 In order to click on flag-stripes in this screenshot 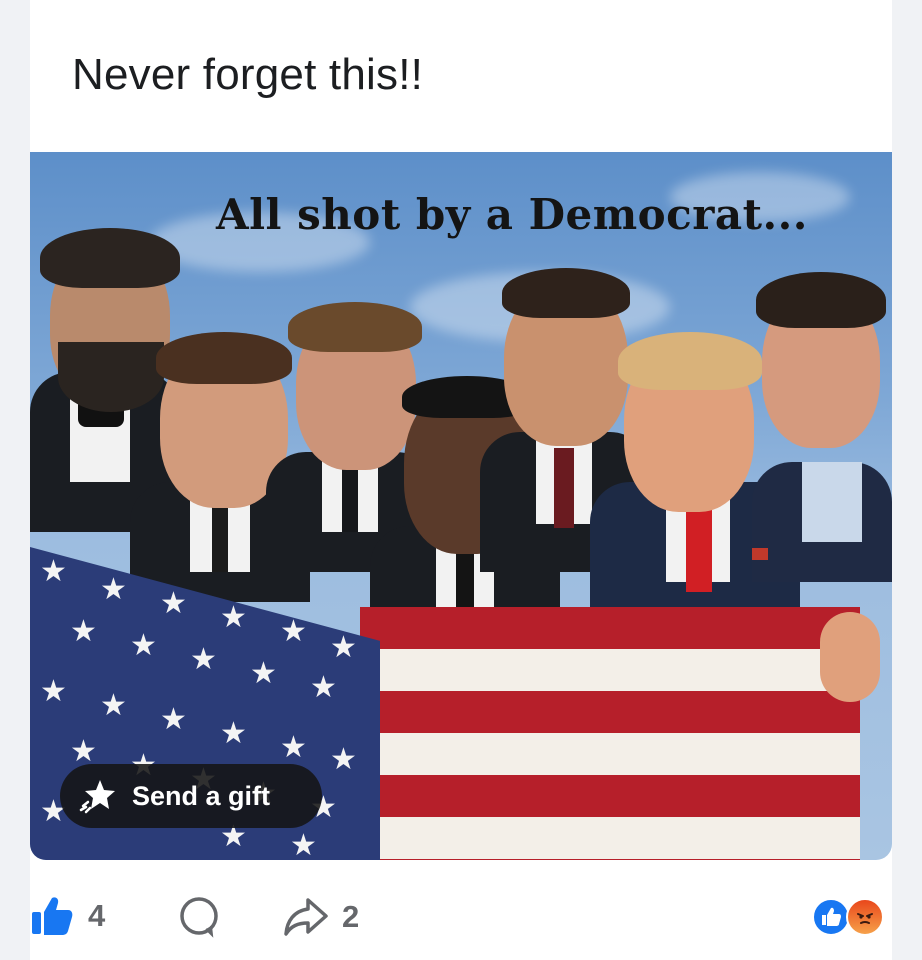, I will do `click(610, 733)`.